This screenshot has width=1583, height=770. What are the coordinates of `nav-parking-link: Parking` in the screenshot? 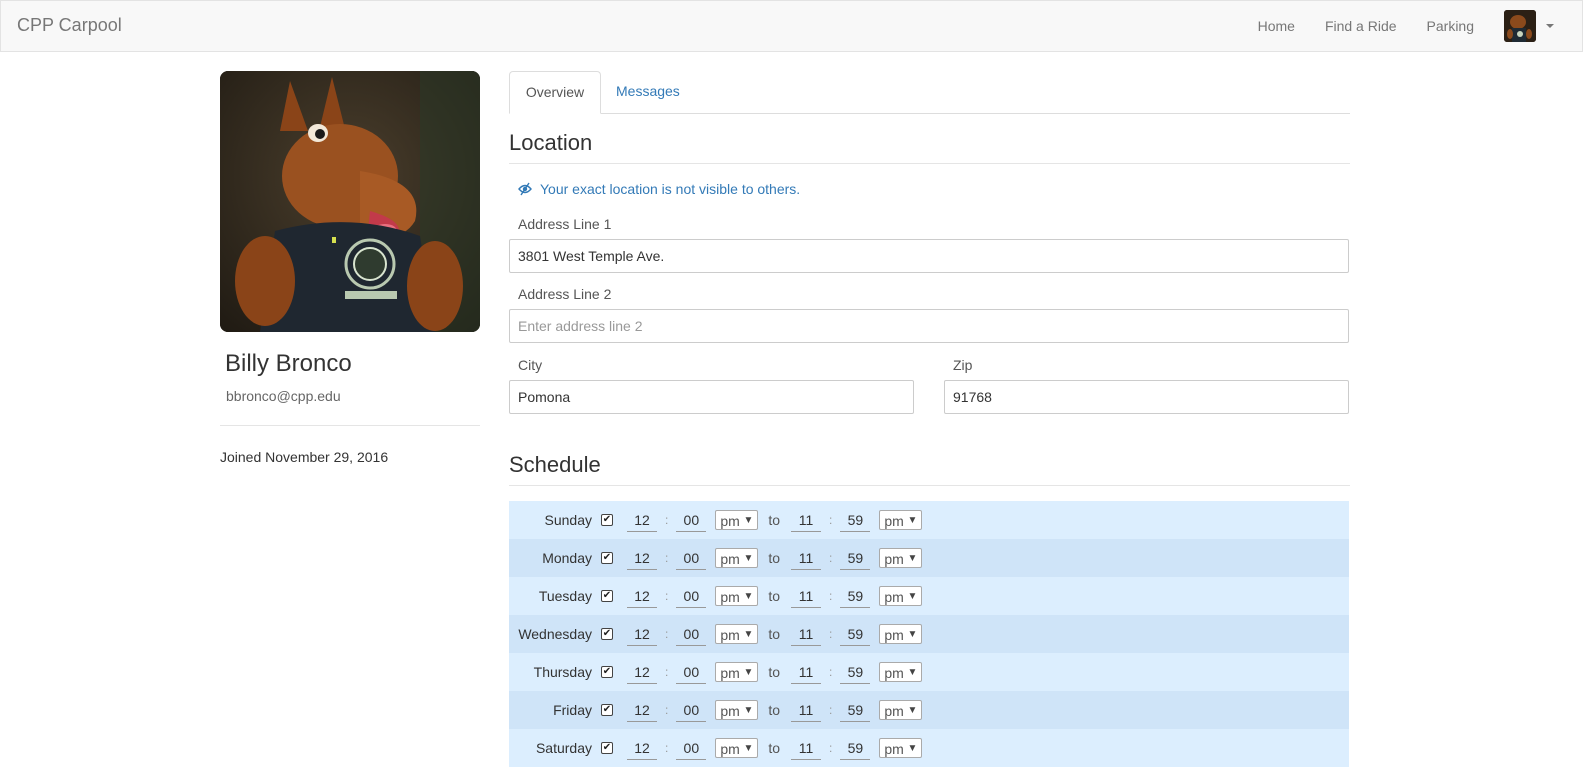 It's located at (1450, 26).